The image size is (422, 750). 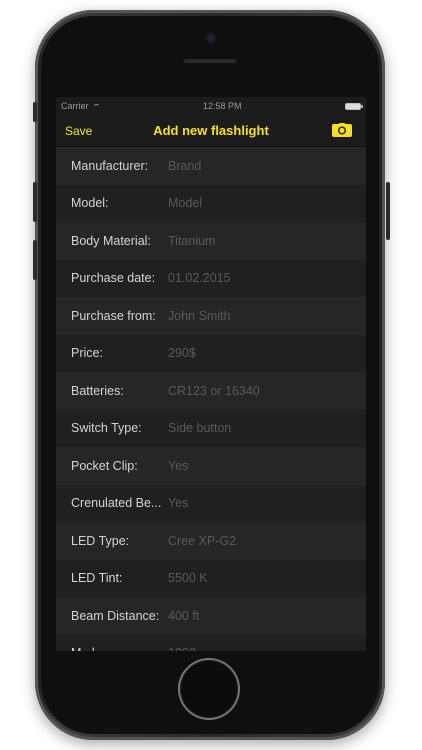 I want to click on field-label: Purchase date:, so click(x=113, y=278).